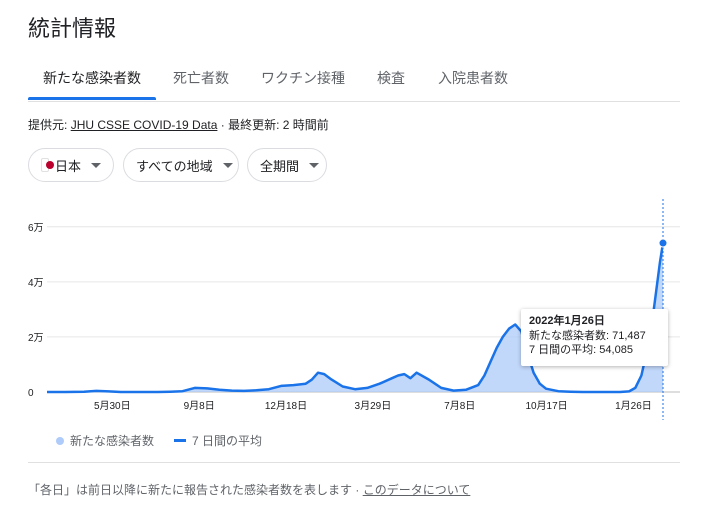 Image resolution: width=702 pixels, height=505 pixels. What do you see at coordinates (112, 406) in the screenshot?
I see `x-tick-label: 5月30日` at bounding box center [112, 406].